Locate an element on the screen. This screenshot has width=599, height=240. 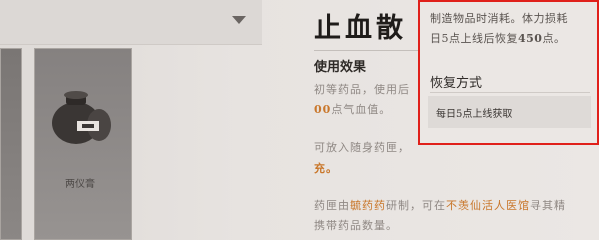
recovery-method-text: 每日5点上线获取 is located at coordinates (474, 114).